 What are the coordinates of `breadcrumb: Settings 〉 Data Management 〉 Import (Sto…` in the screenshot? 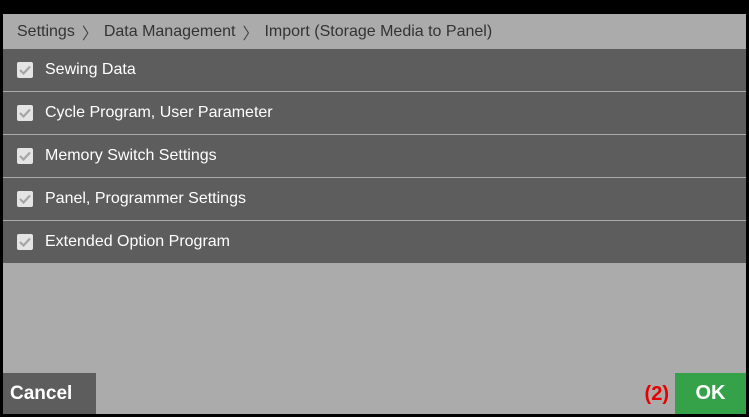 It's located at (374, 31).